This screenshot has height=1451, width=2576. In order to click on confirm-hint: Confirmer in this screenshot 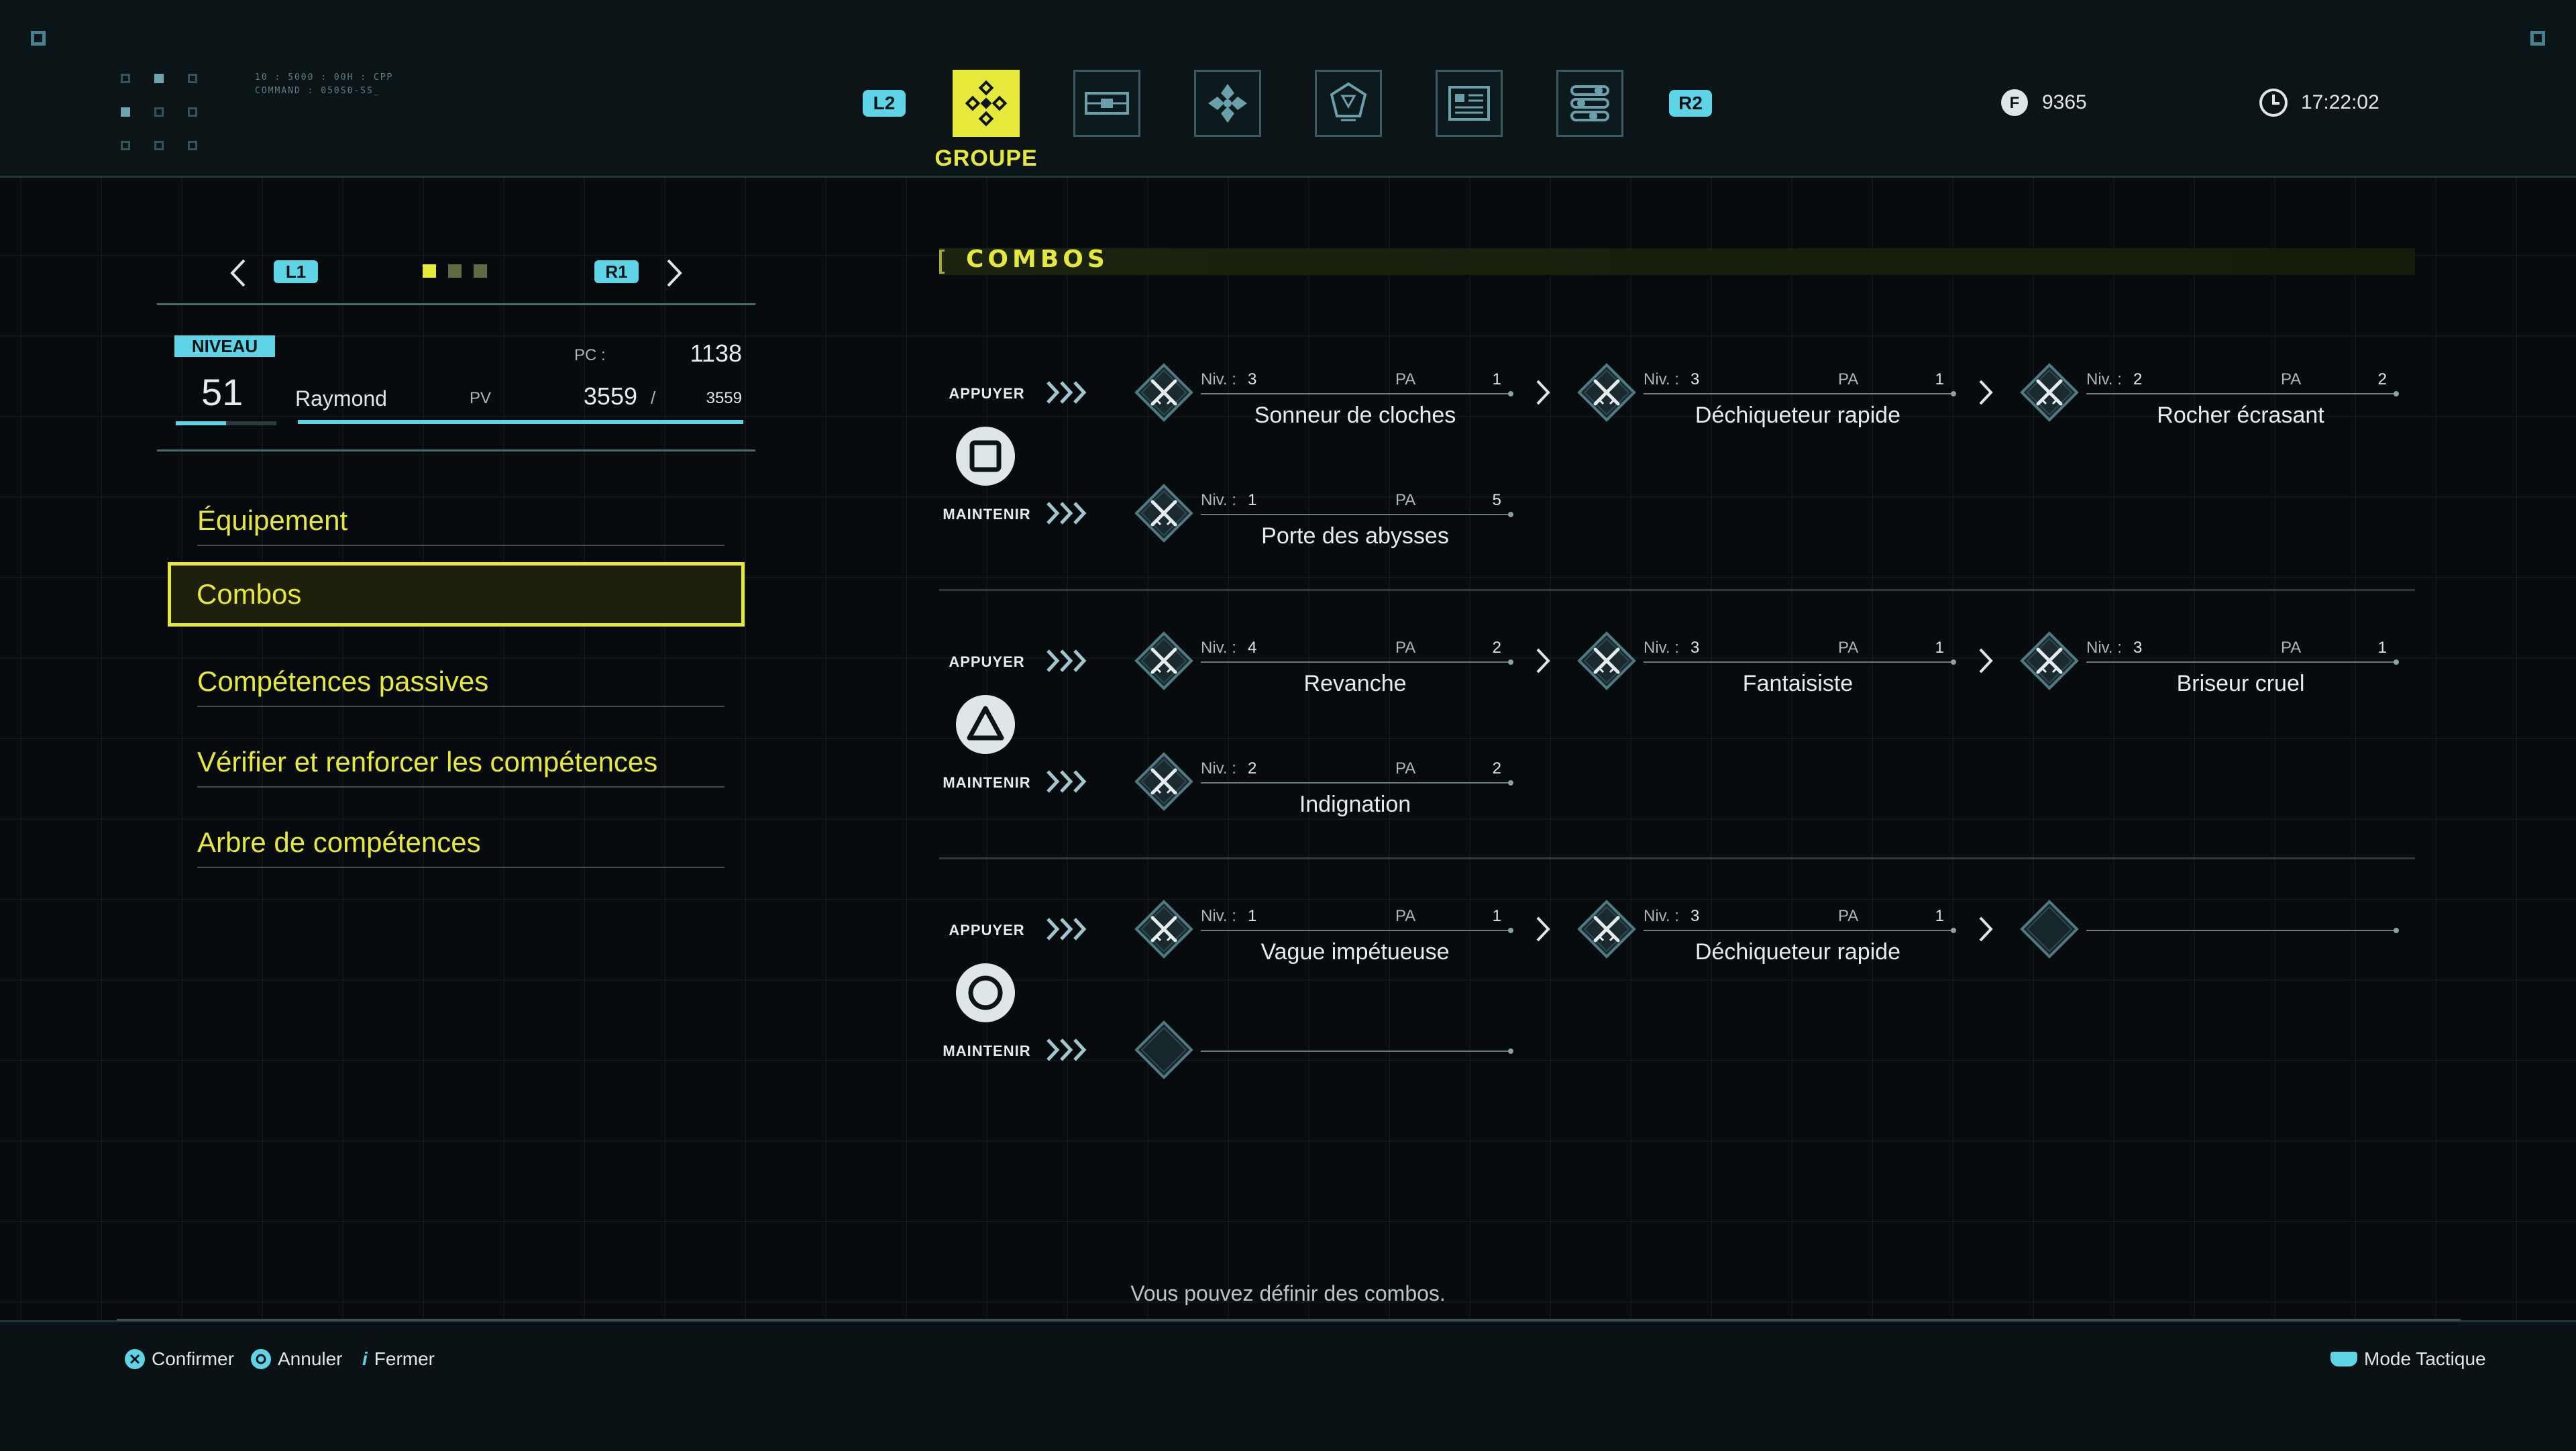, I will do `click(179, 1359)`.